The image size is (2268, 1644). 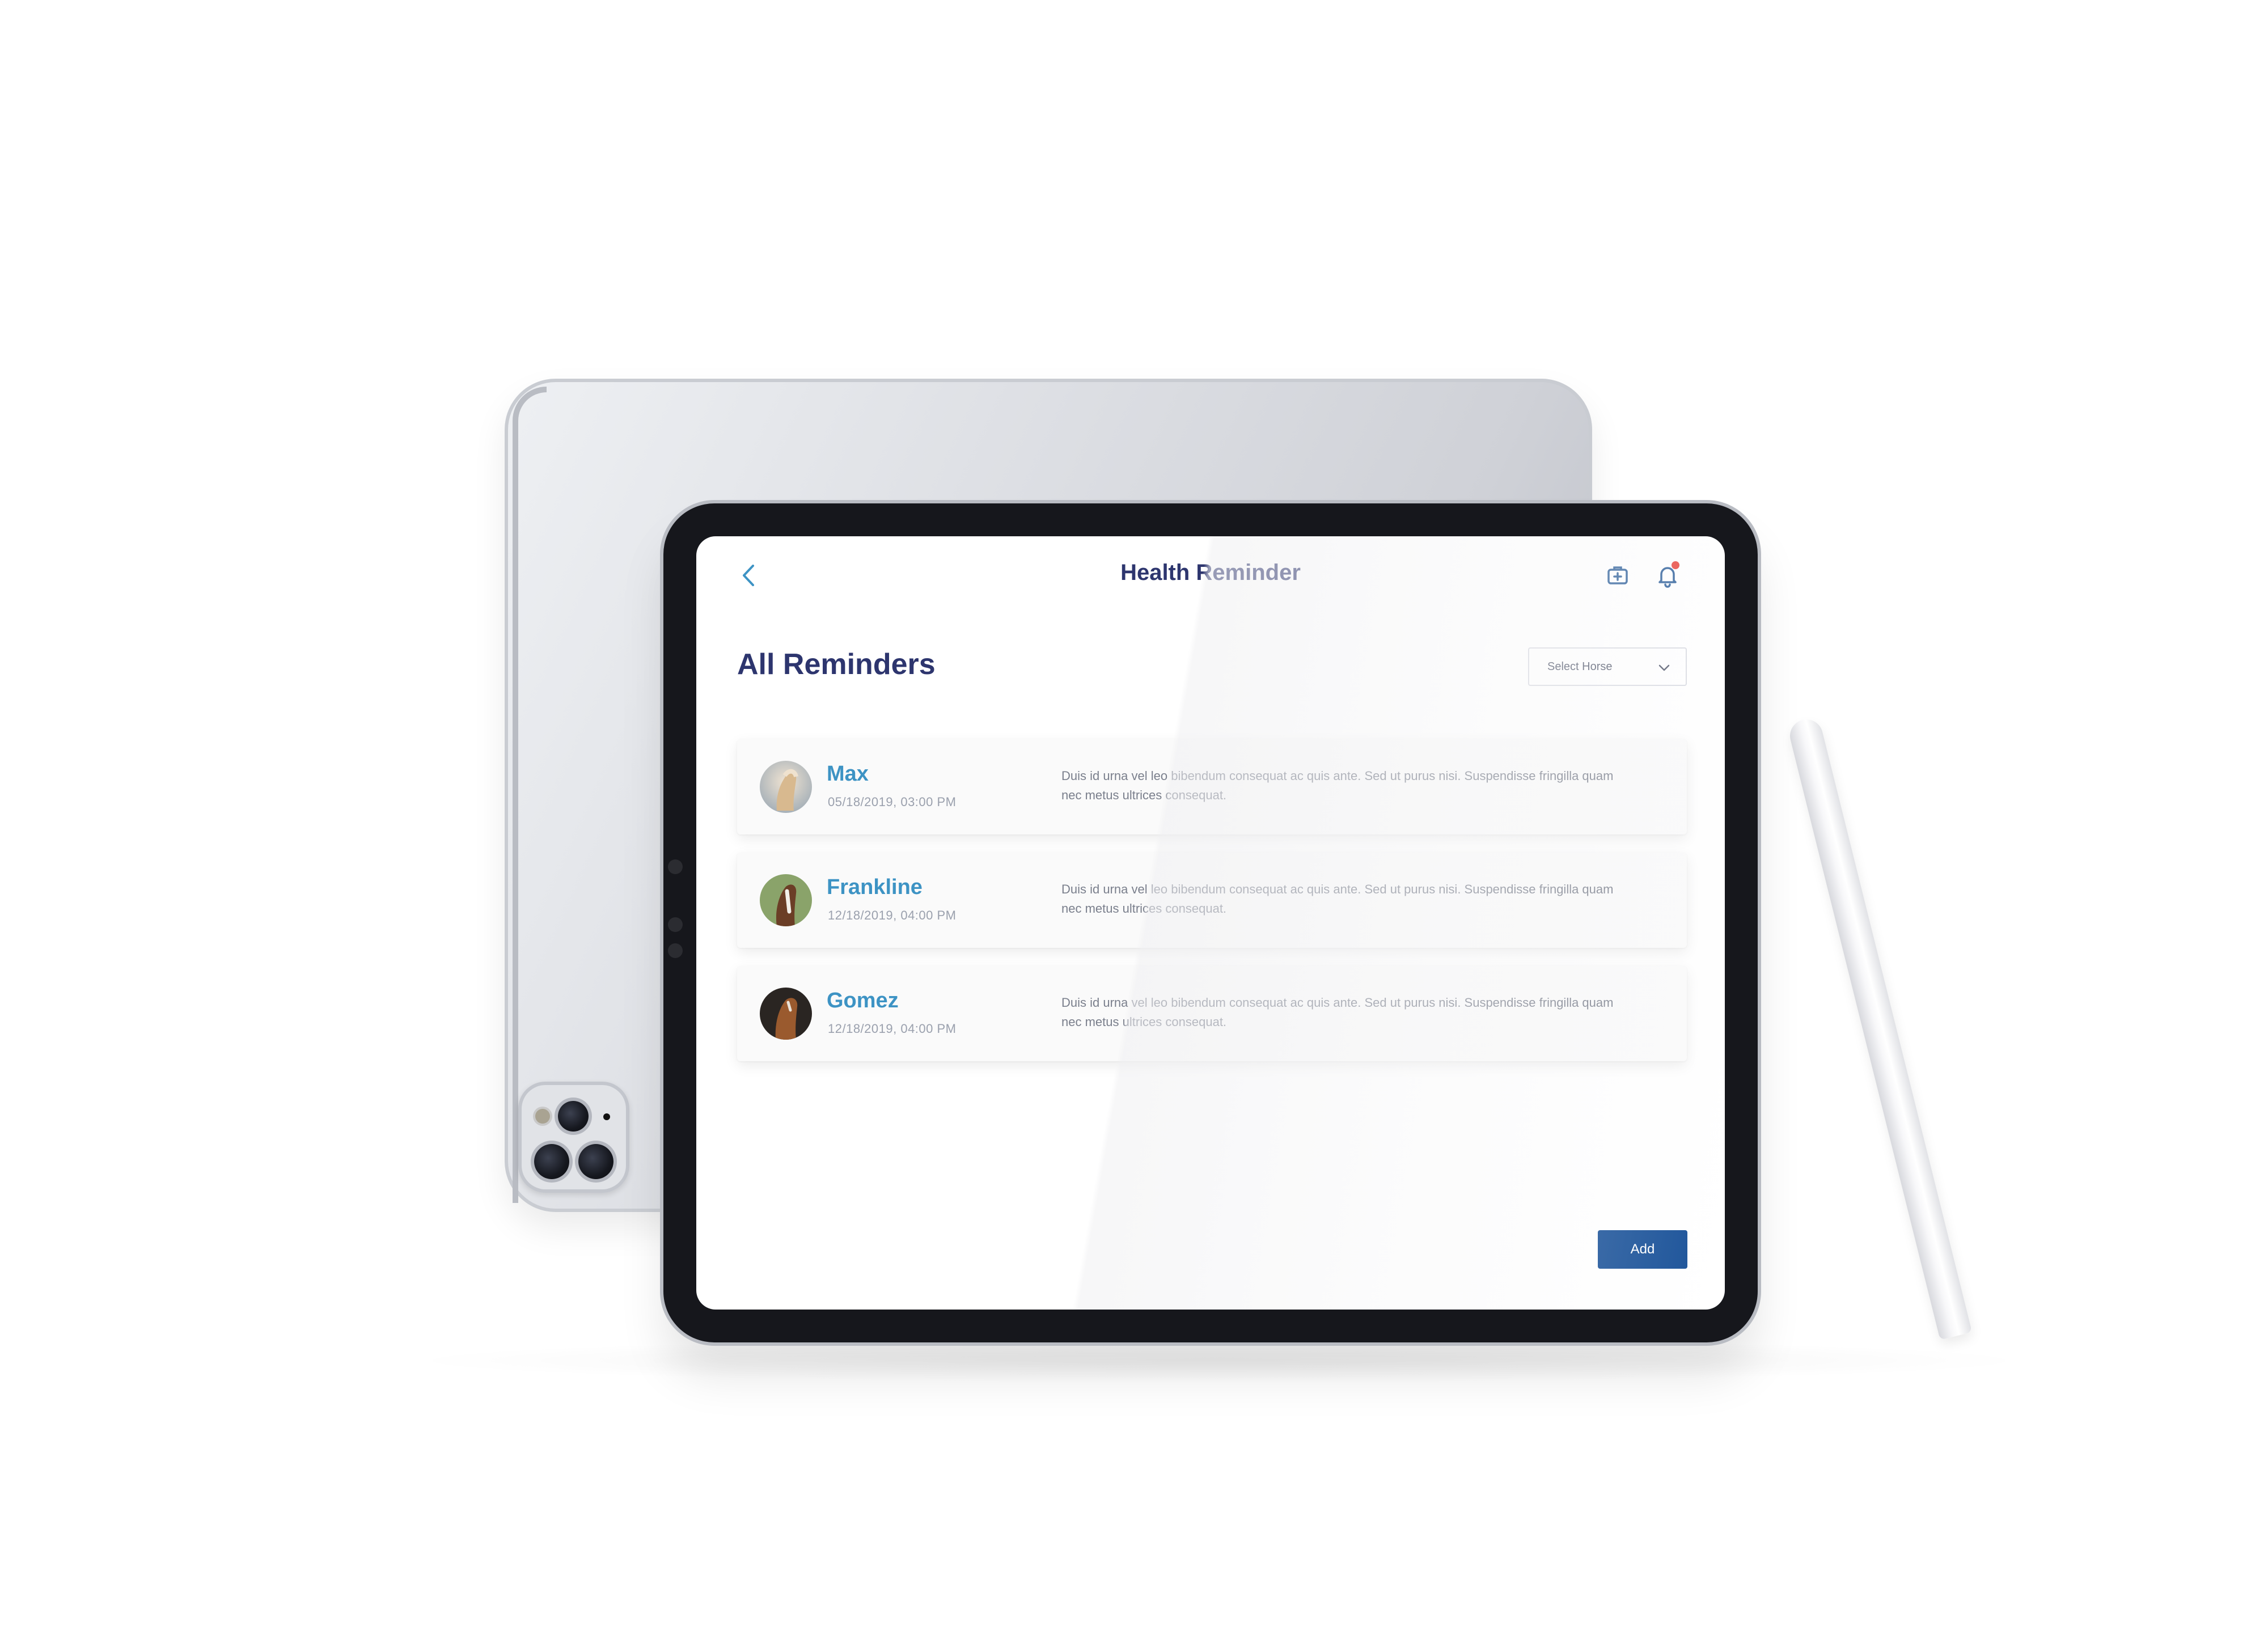 I want to click on camera-module, so click(x=573, y=1137).